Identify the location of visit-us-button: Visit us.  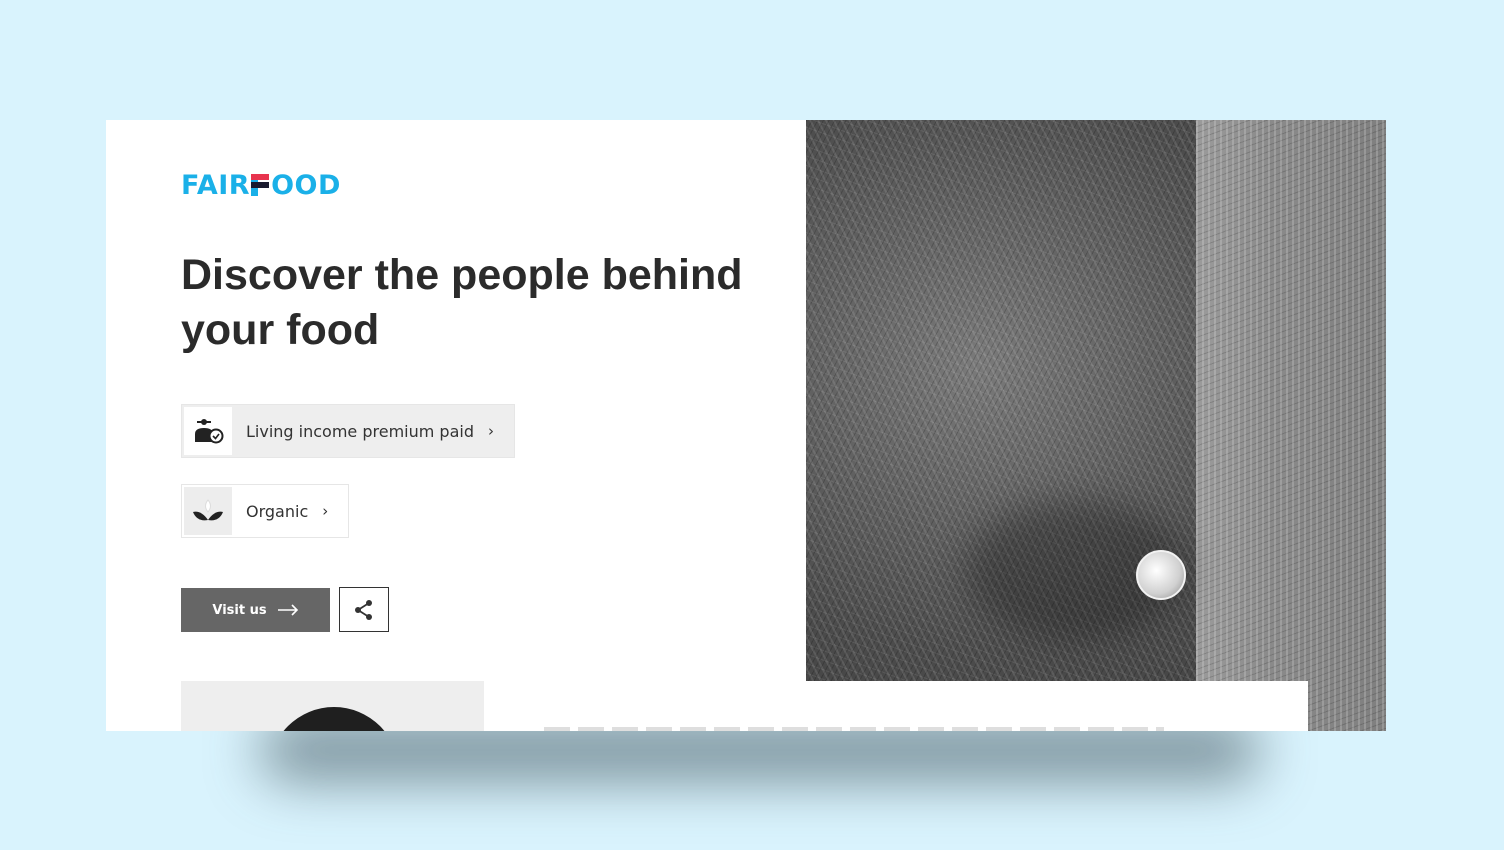
(255, 610).